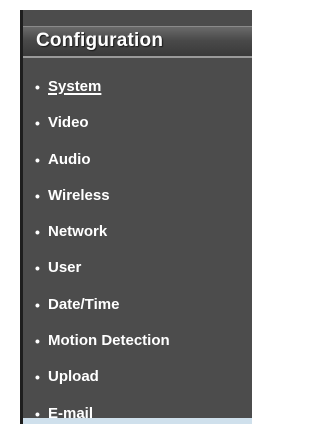 This screenshot has width=320, height=441. I want to click on menu-item-video: • Video, so click(137, 132).